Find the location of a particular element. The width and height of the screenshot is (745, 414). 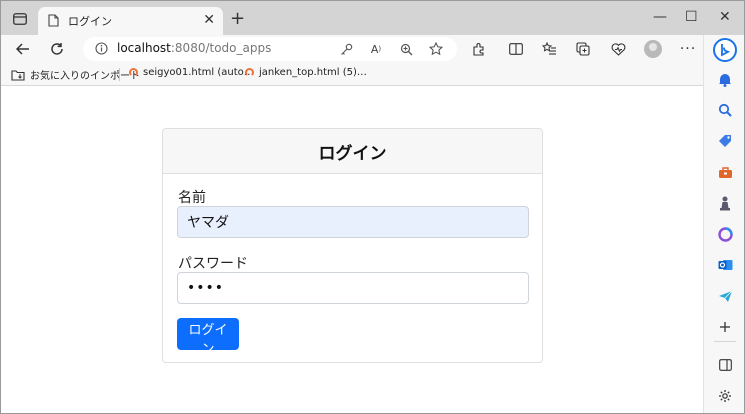

minimize-button: — is located at coordinates (660, 17).